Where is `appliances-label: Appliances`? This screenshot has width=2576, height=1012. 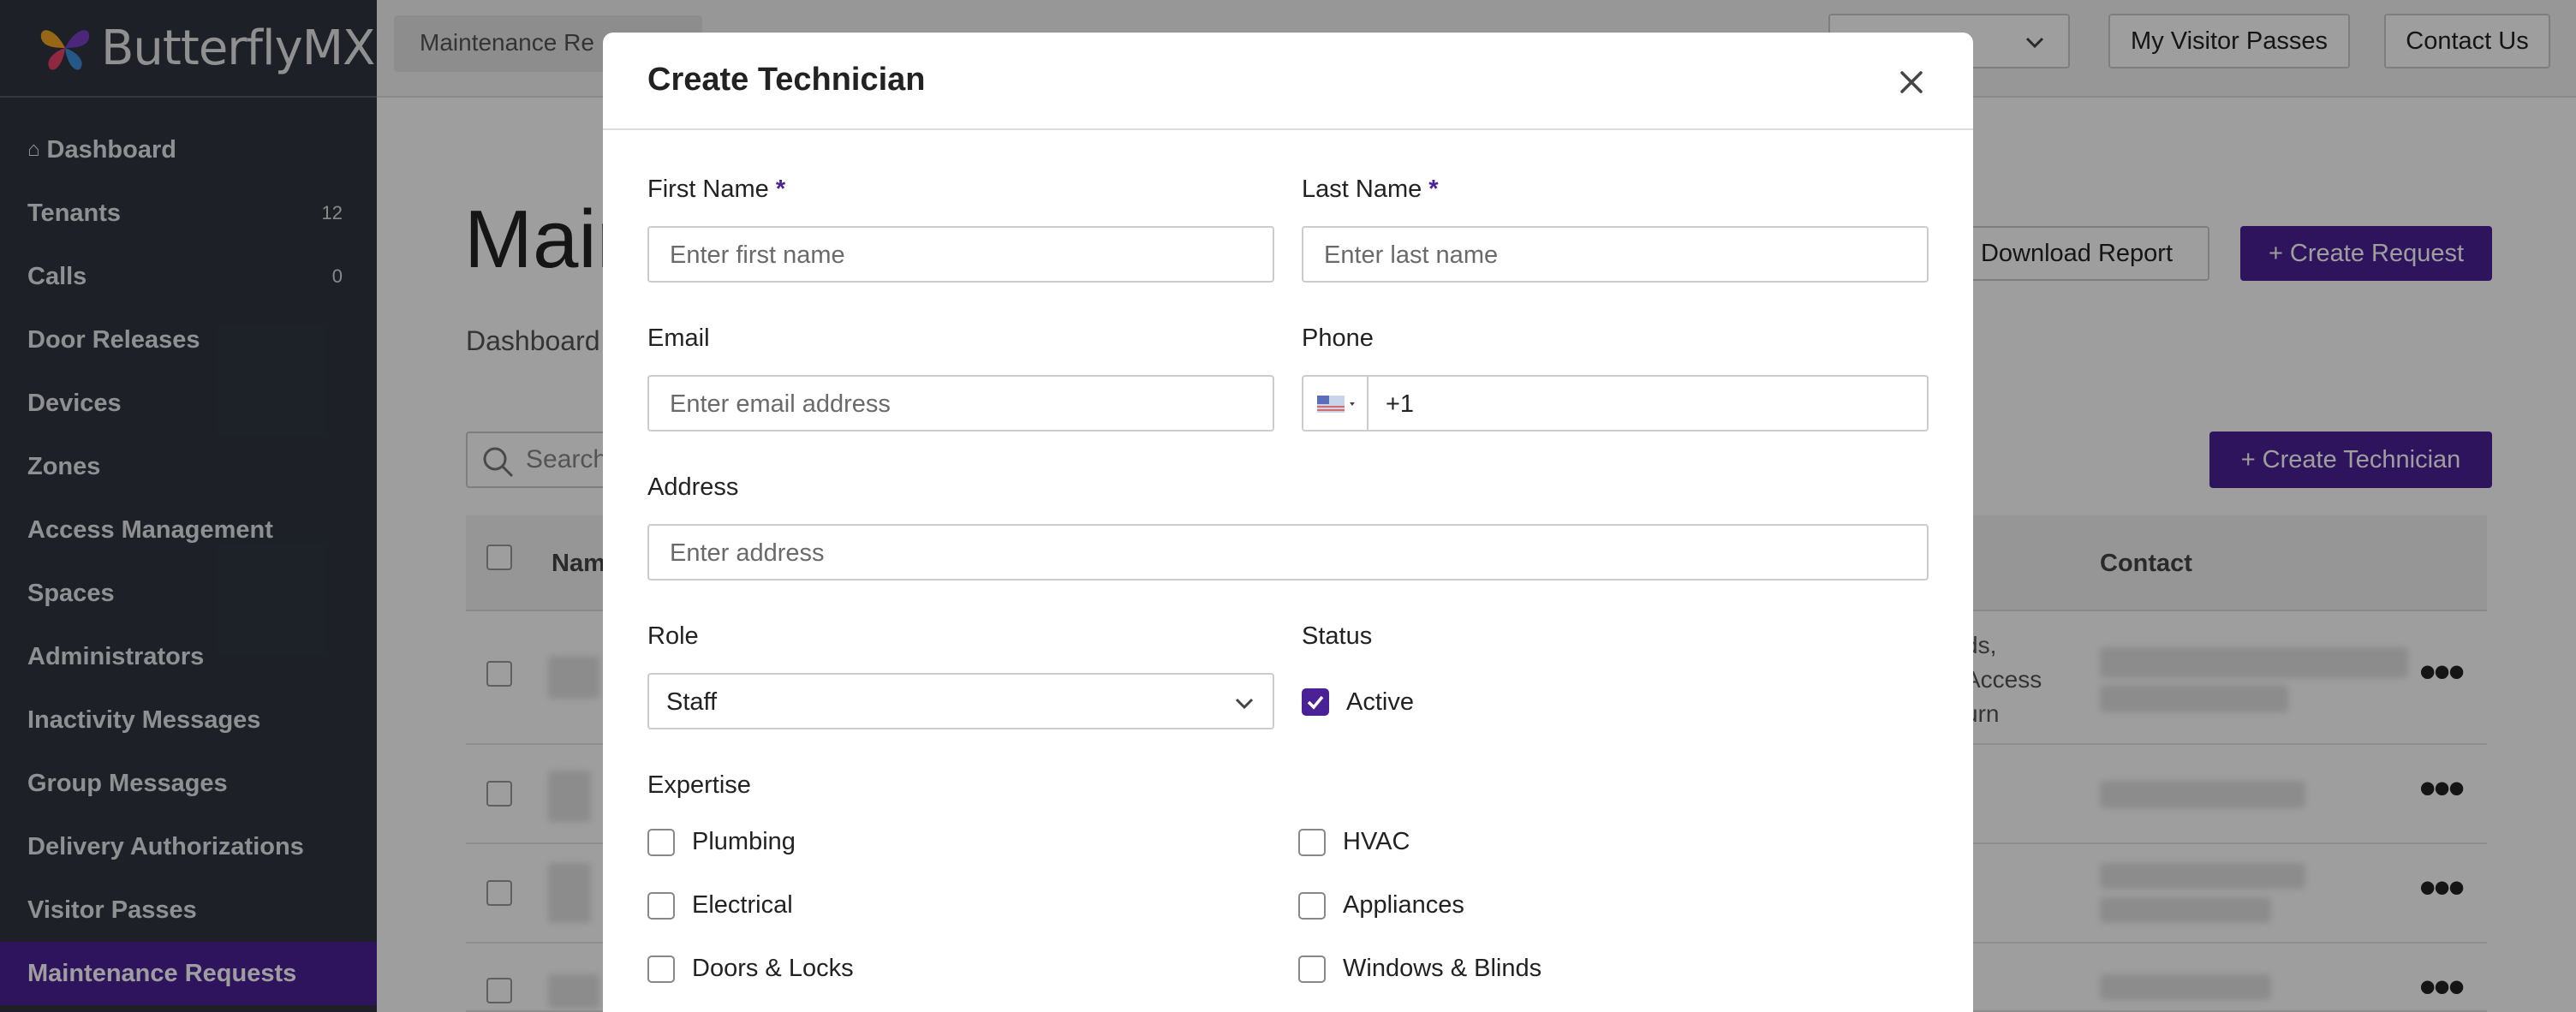
appliances-label: Appliances is located at coordinates (1403, 905).